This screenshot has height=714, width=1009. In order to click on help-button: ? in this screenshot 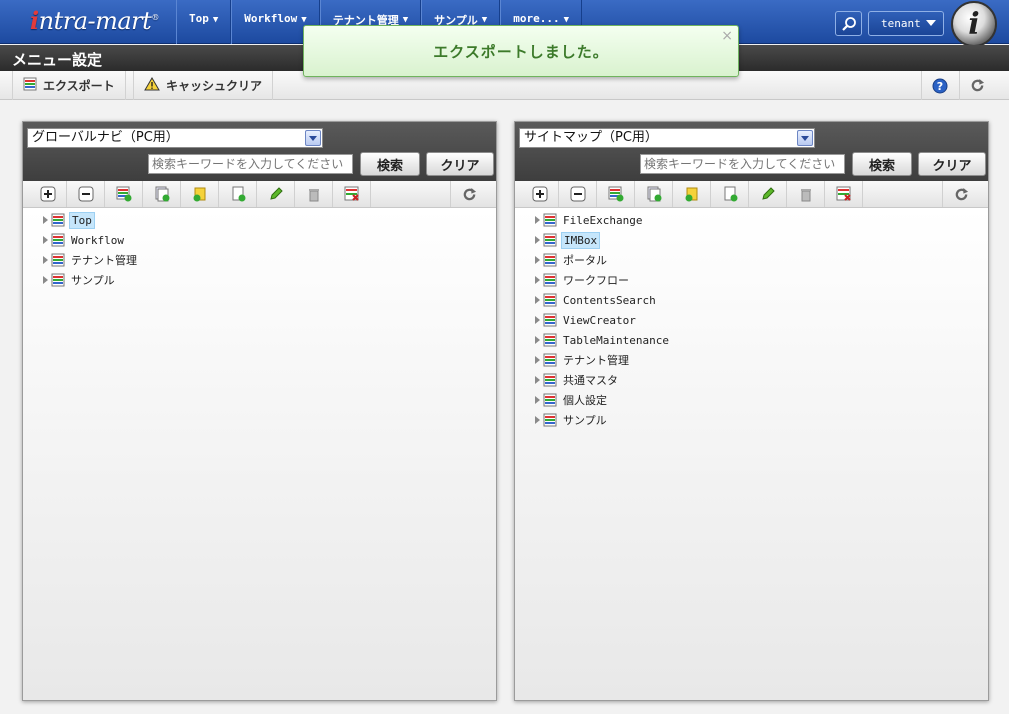, I will do `click(939, 85)`.